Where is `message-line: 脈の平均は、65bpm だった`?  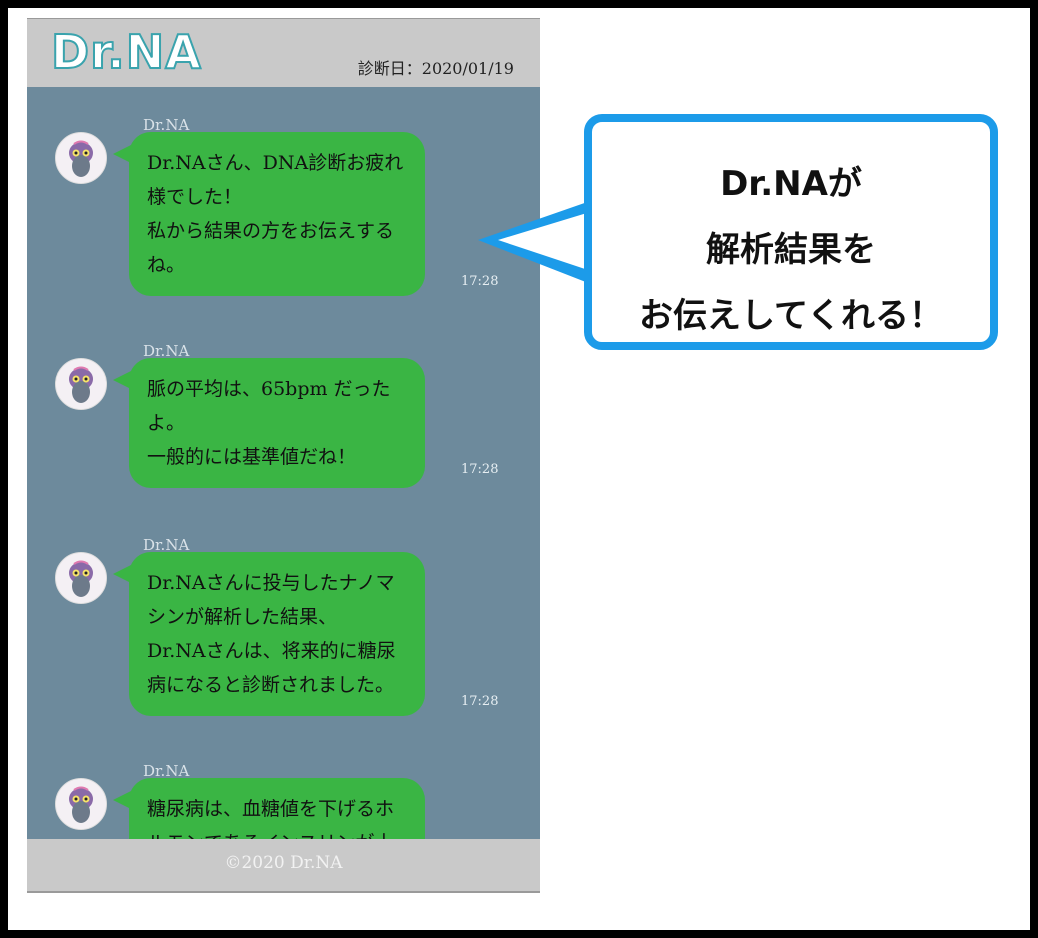 message-line: 脈の平均は、65bpm だった is located at coordinates (269, 389).